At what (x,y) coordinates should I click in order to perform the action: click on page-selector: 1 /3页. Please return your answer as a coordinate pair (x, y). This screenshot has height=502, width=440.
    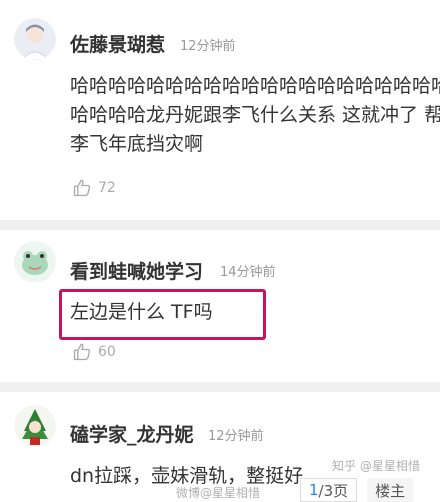
    Looking at the image, I should click on (329, 490).